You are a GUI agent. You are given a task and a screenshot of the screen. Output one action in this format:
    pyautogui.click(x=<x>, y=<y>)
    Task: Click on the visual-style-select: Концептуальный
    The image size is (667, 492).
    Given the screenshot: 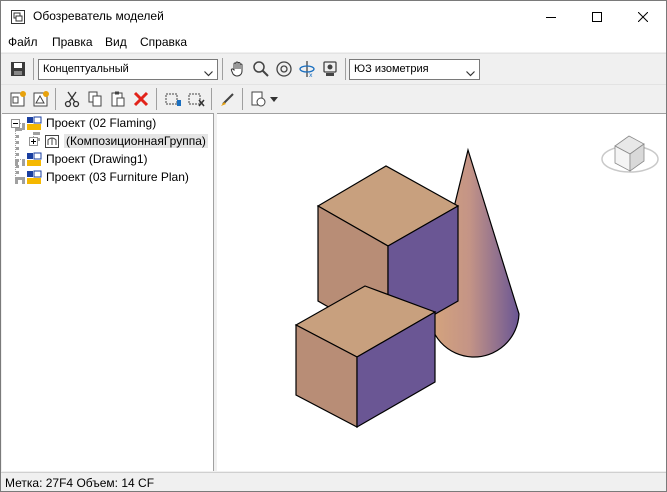 What is the action you would take?
    pyautogui.click(x=128, y=69)
    